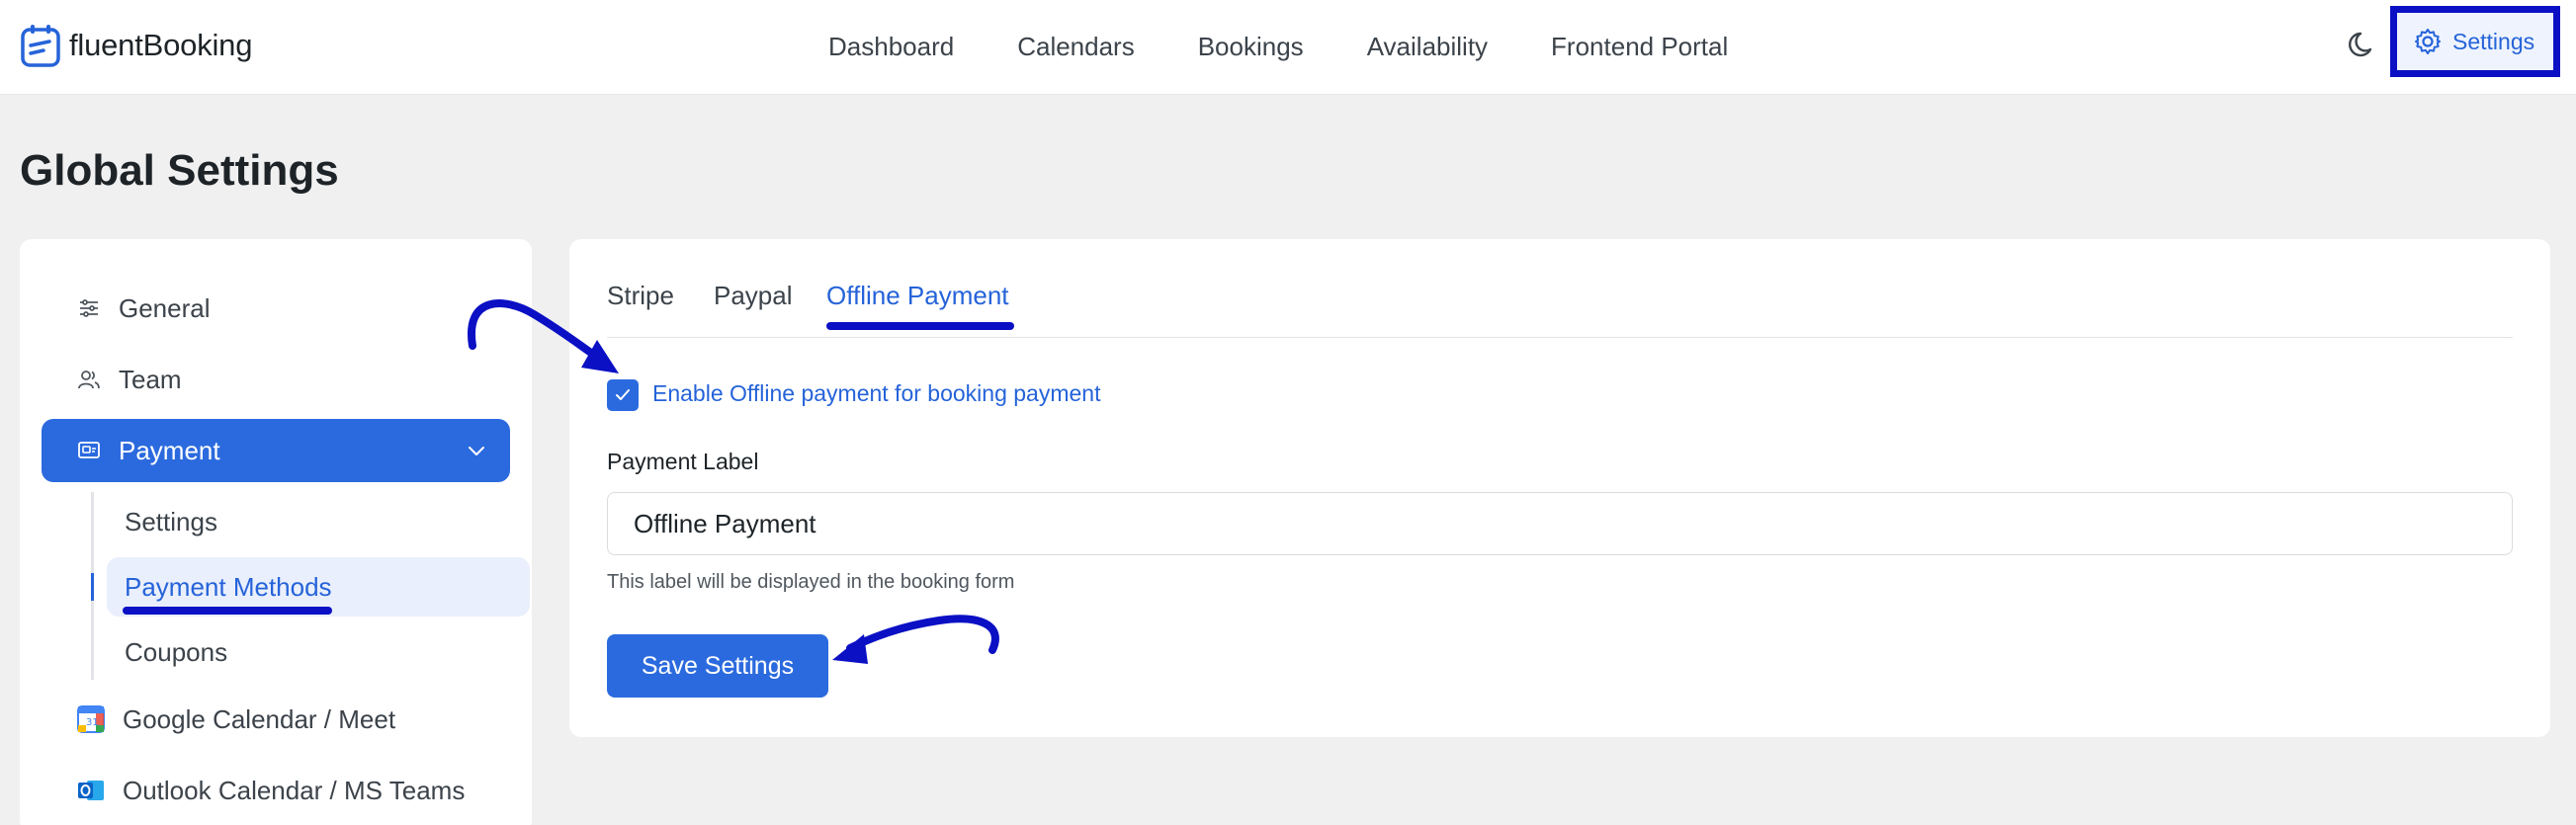 The width and height of the screenshot is (2576, 825). I want to click on tab-paypal: Paypal, so click(753, 306).